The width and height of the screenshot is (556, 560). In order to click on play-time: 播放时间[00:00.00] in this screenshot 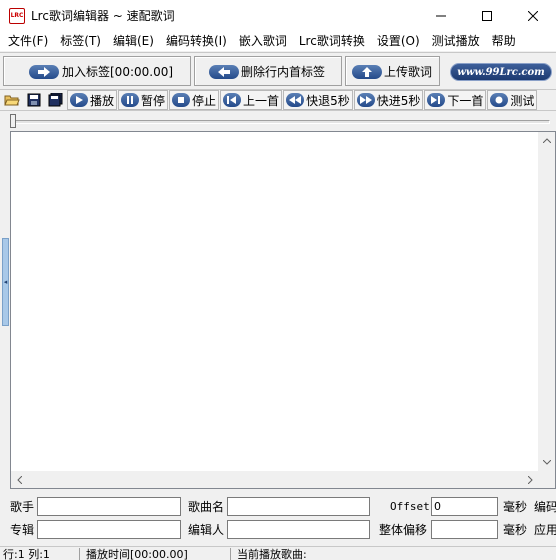, I will do `click(157, 554)`.